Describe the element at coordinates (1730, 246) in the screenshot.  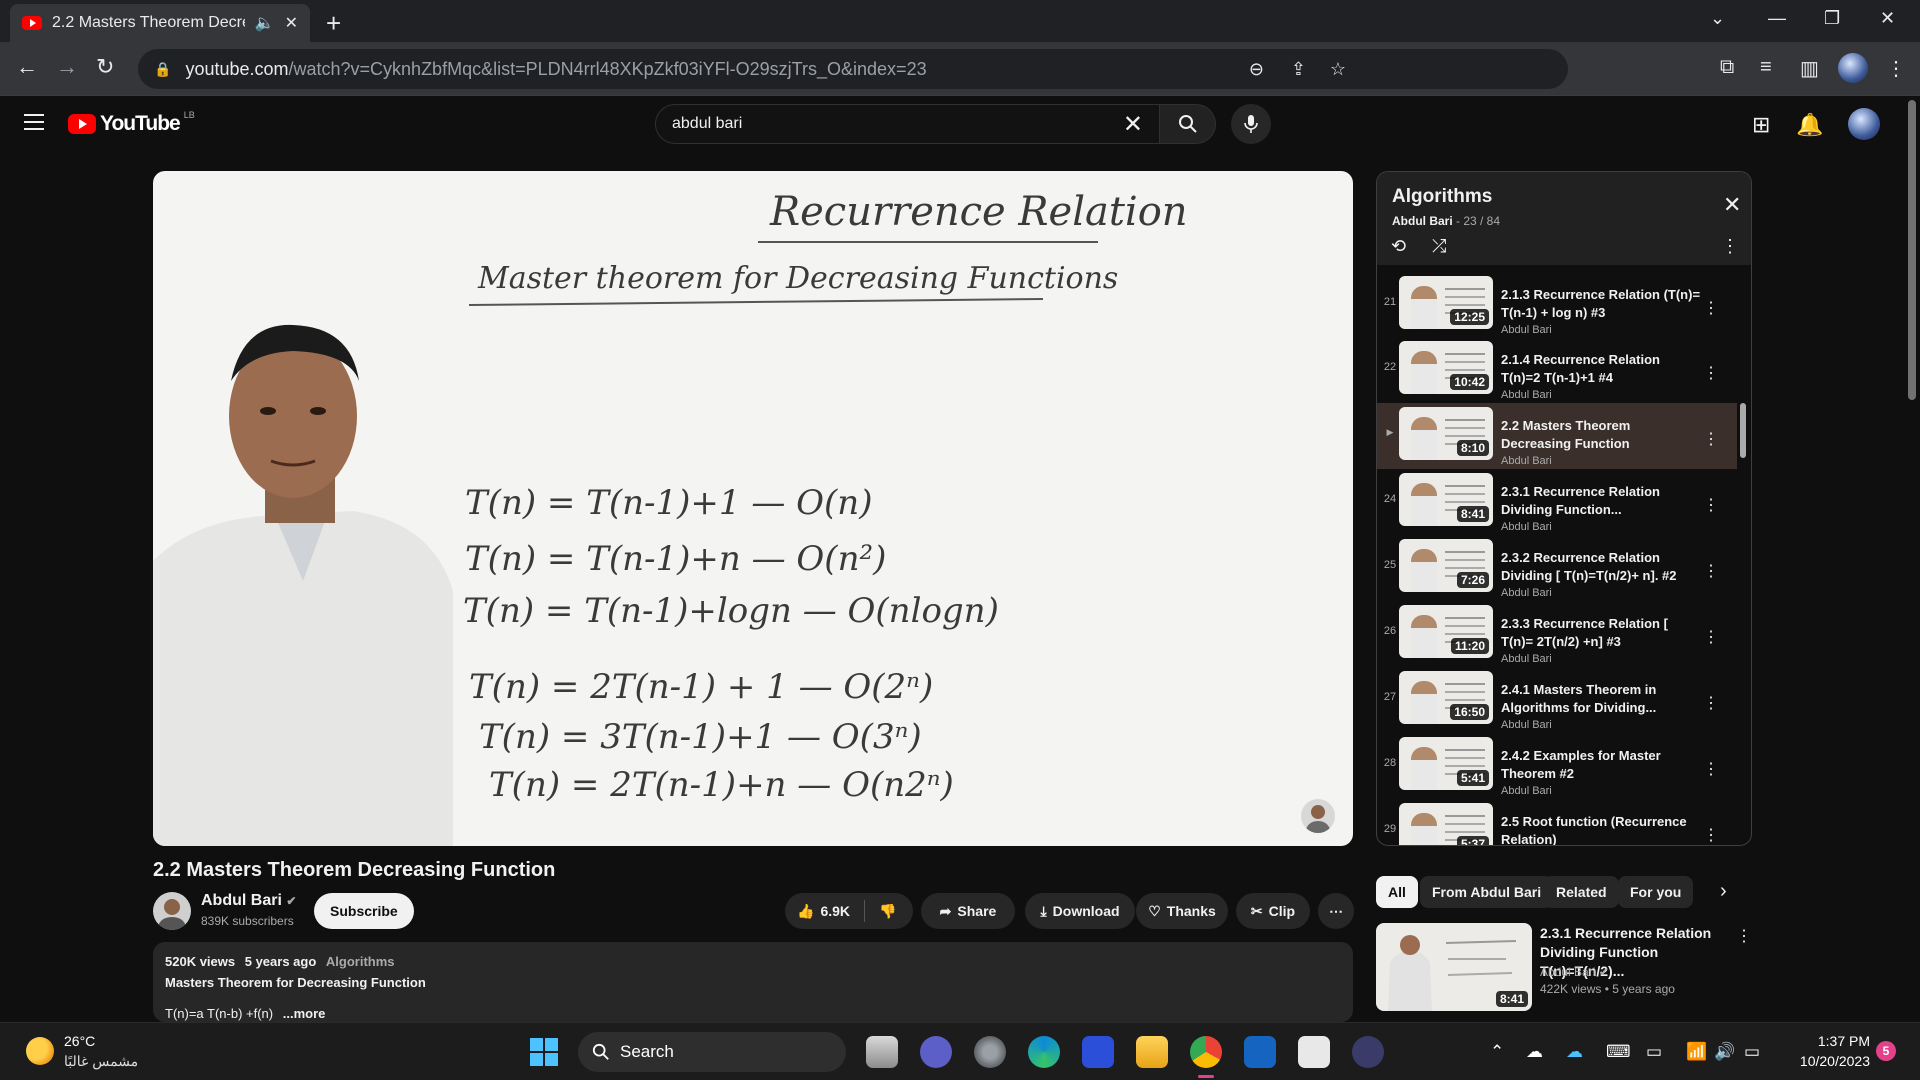
I see `playlist-menu-icon: ⋮` at that location.